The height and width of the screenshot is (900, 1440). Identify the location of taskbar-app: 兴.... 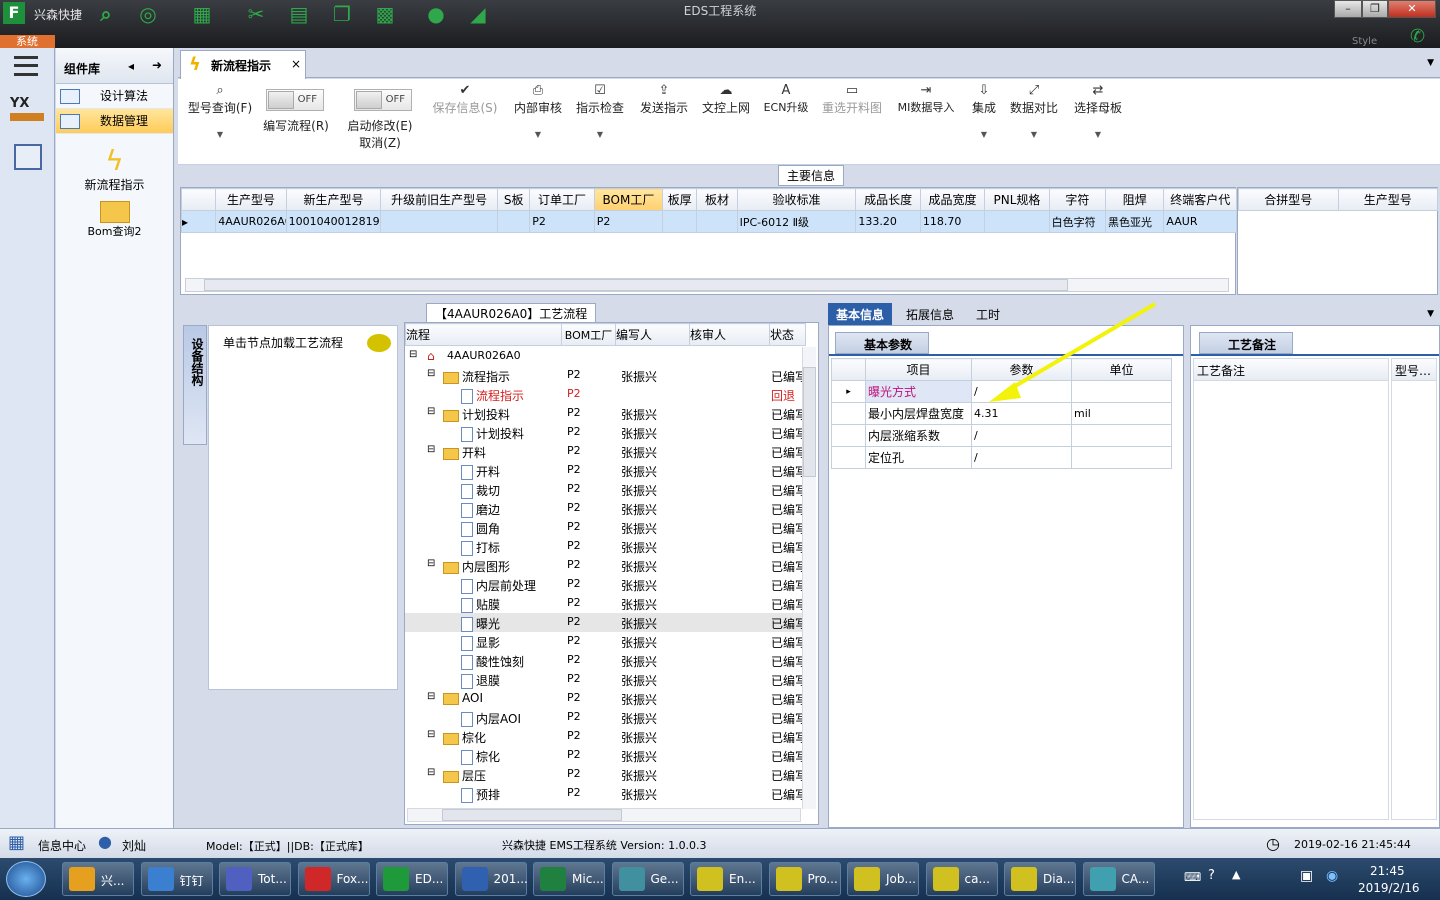
(98, 879).